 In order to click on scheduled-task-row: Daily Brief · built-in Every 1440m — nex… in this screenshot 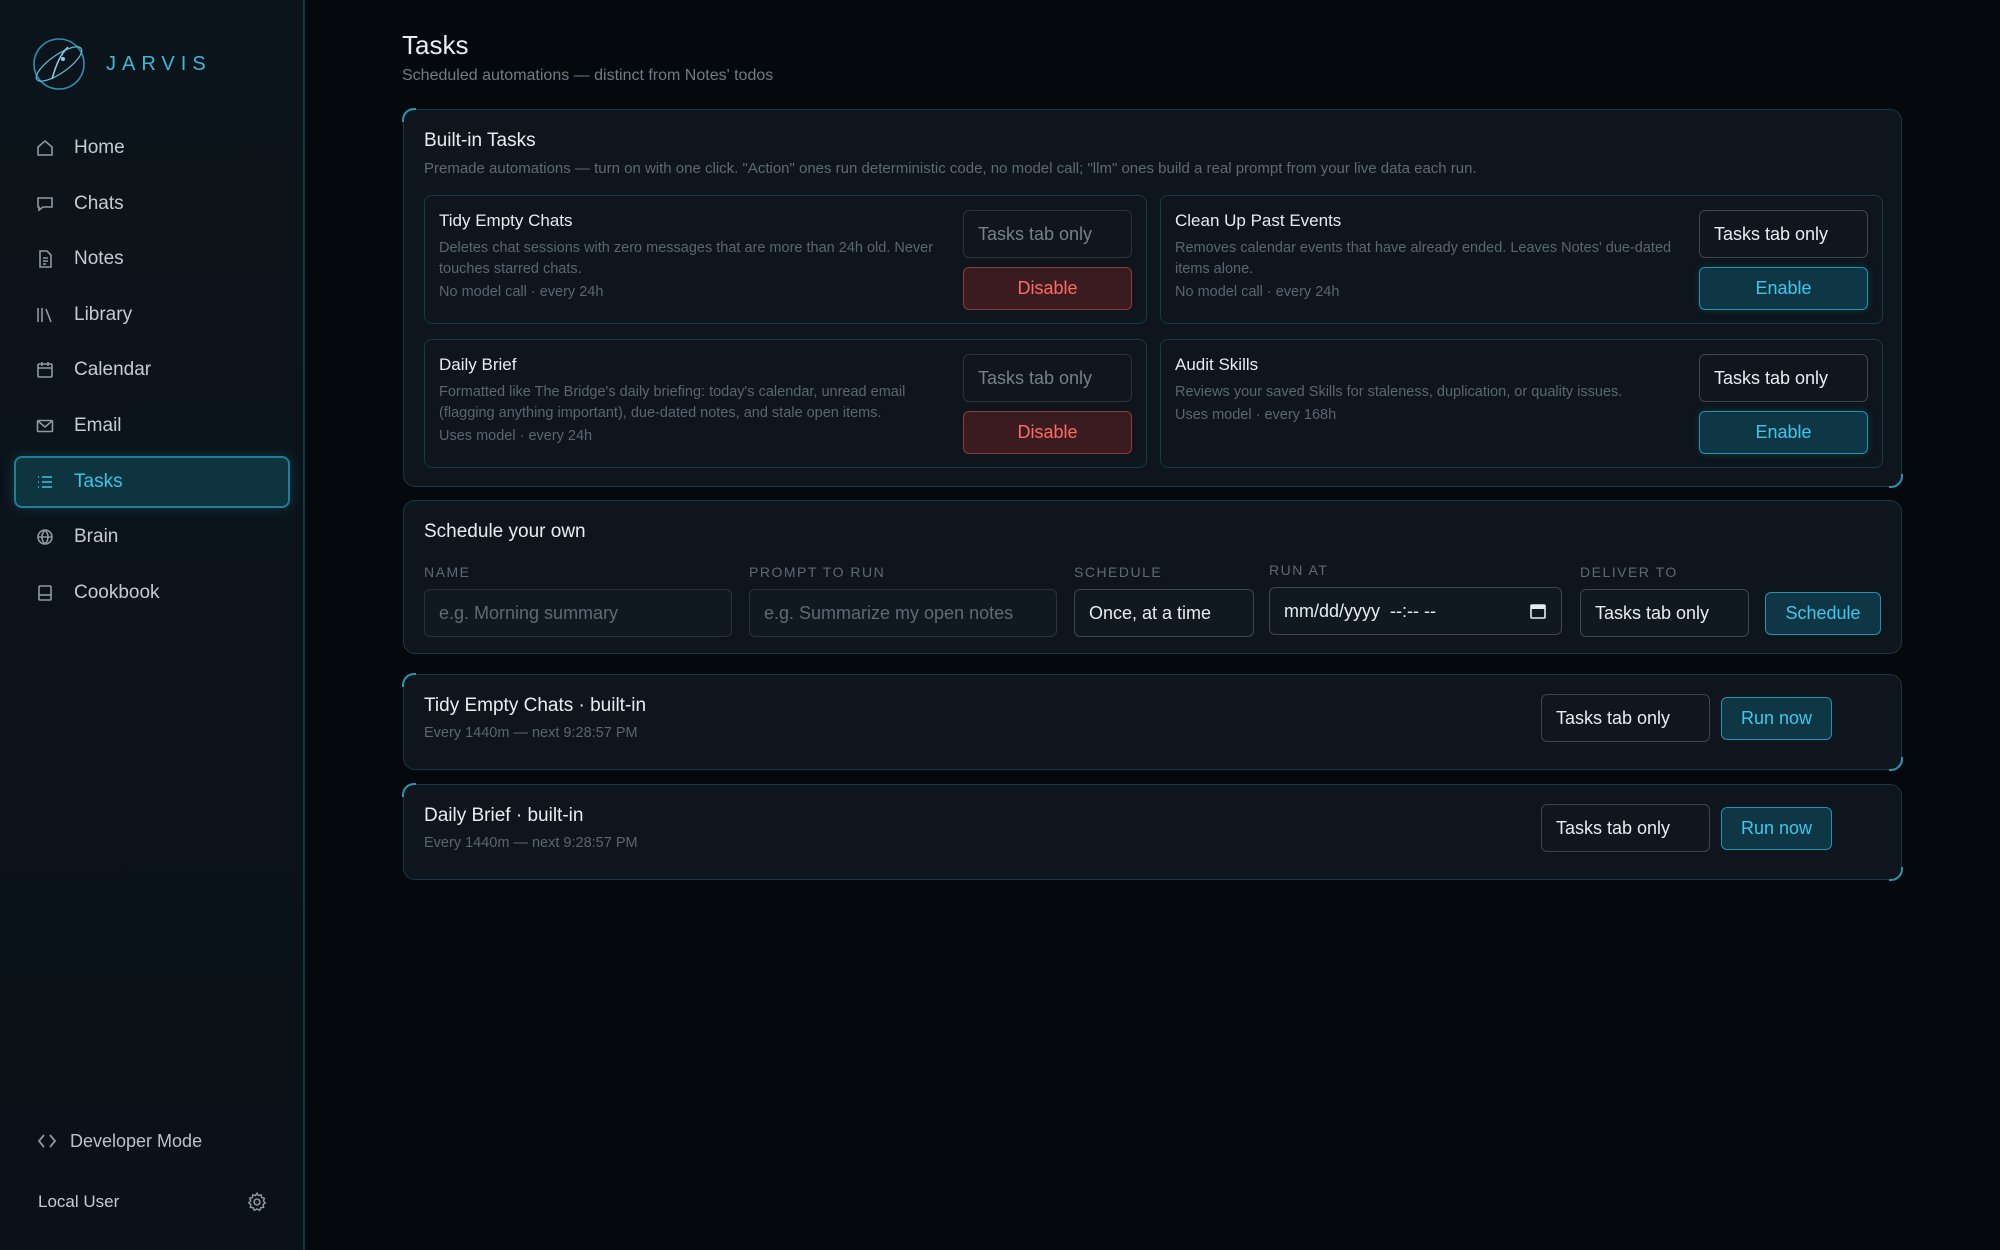, I will do `click(1152, 832)`.